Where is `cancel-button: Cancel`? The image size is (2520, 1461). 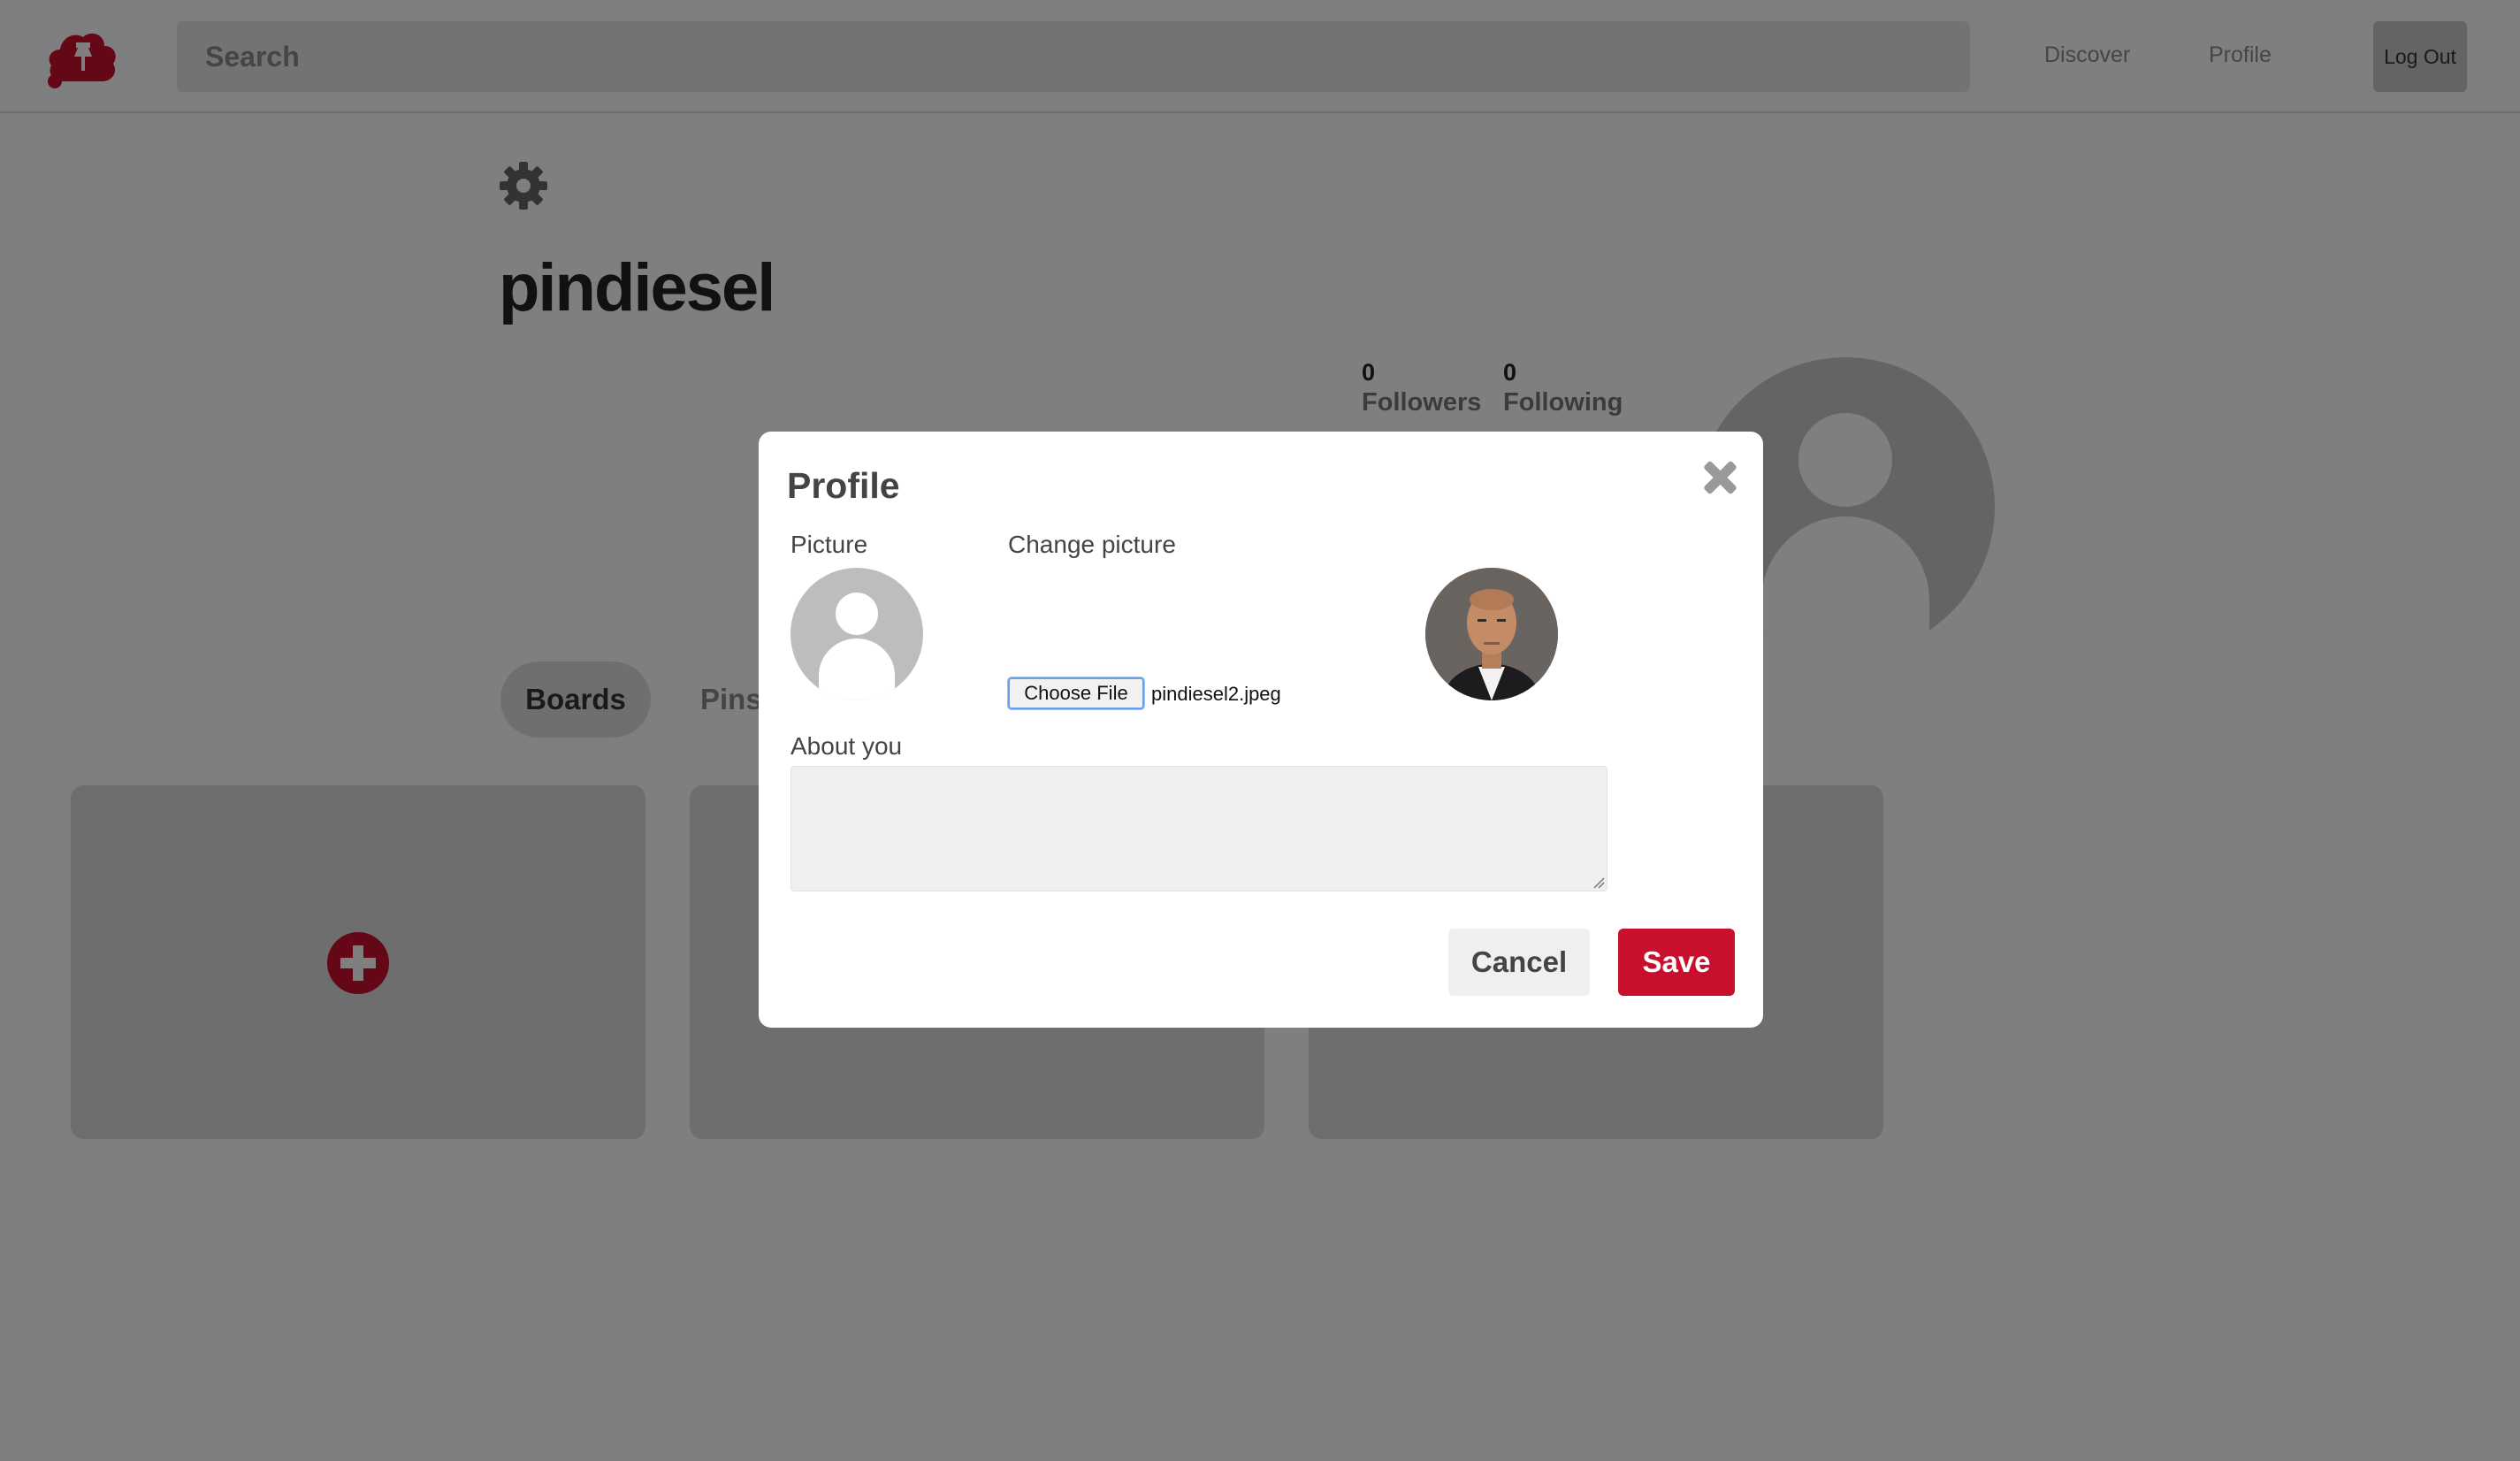
cancel-button: Cancel is located at coordinates (1519, 962).